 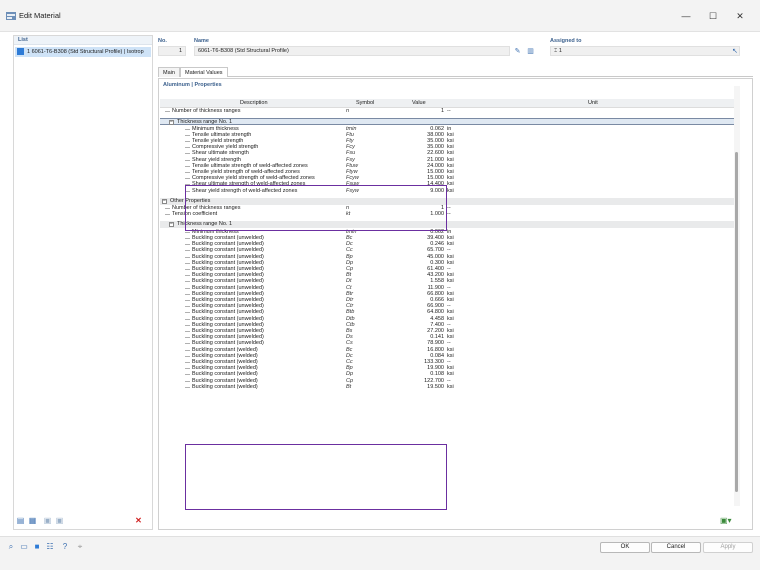 What do you see at coordinates (735, 51) in the screenshot?
I see `select-members-icon: ↖` at bounding box center [735, 51].